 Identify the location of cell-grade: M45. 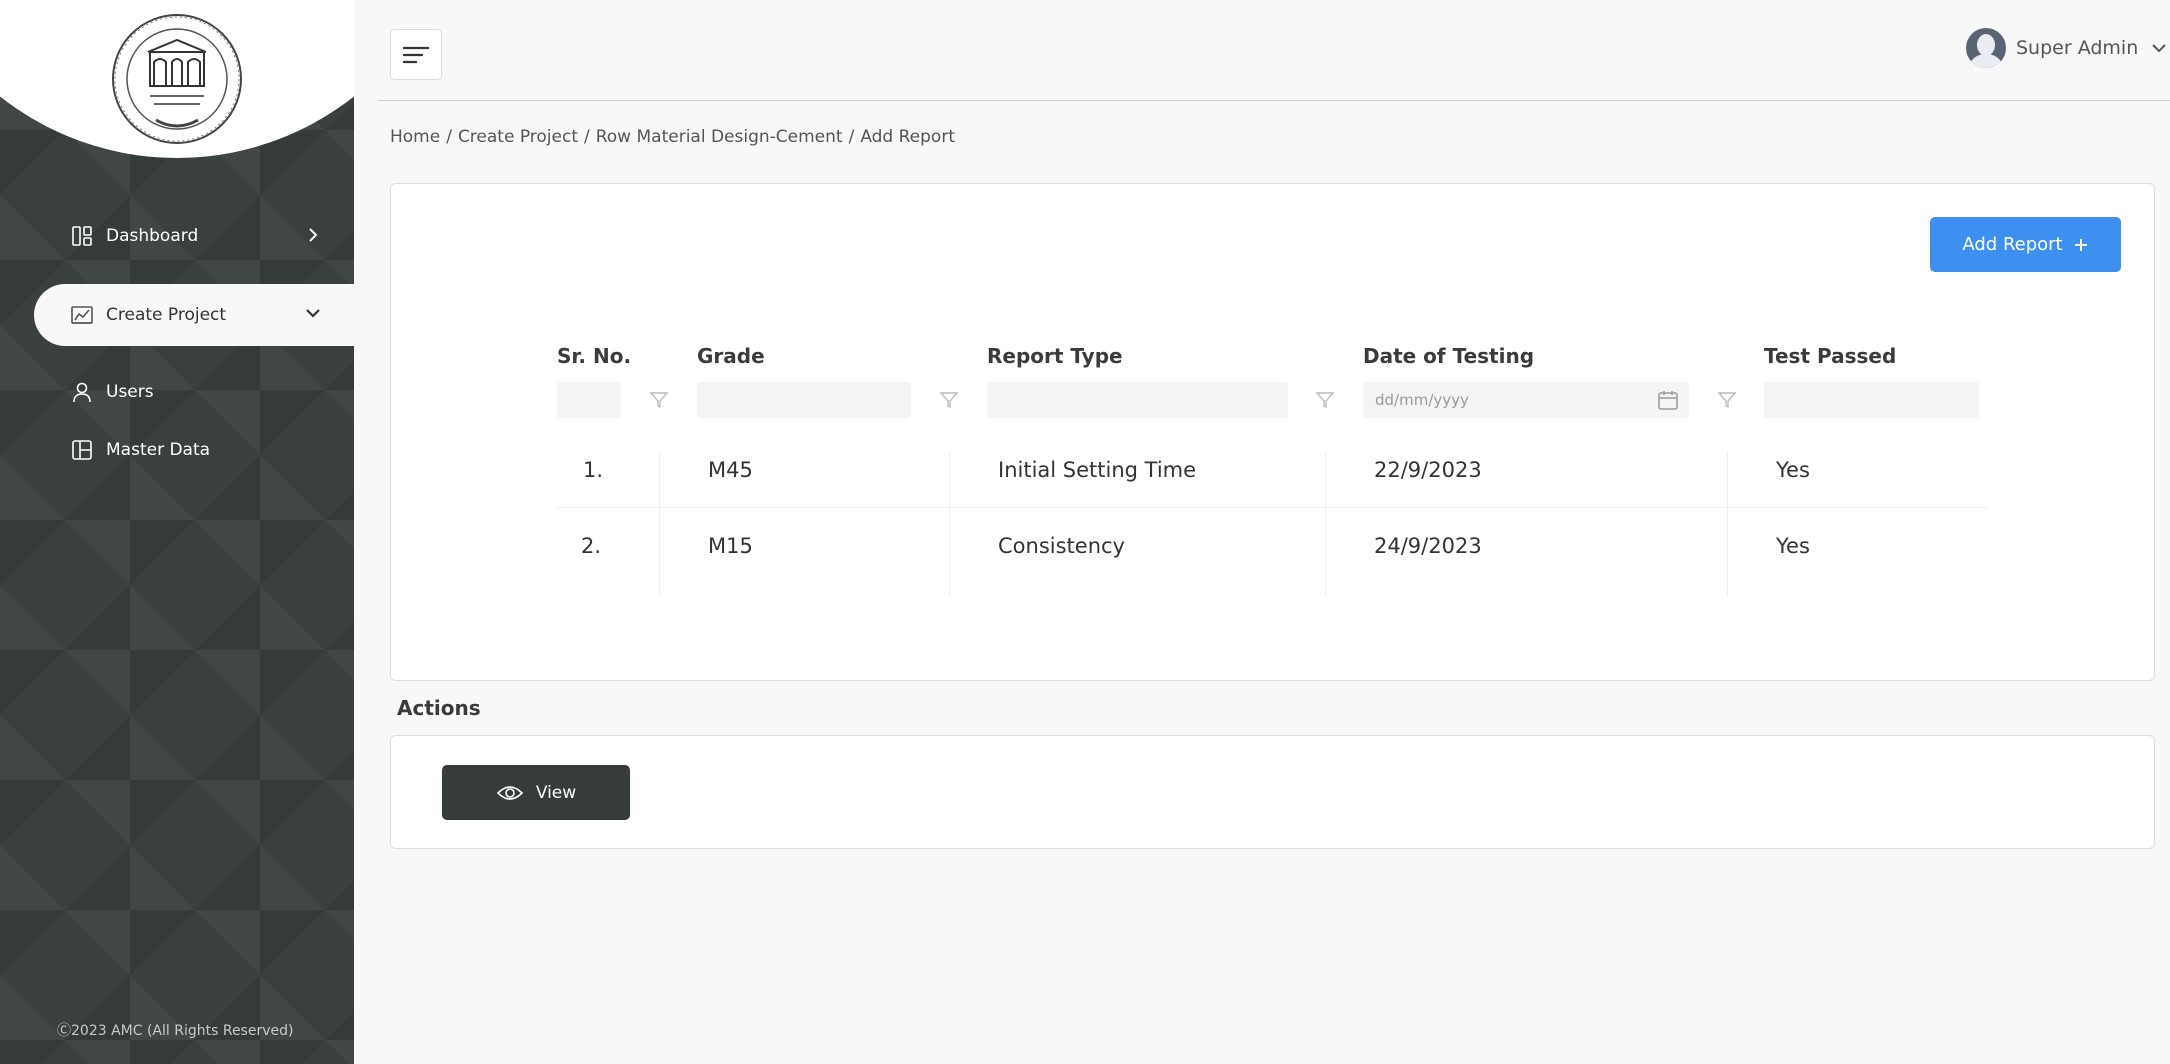
(730, 470).